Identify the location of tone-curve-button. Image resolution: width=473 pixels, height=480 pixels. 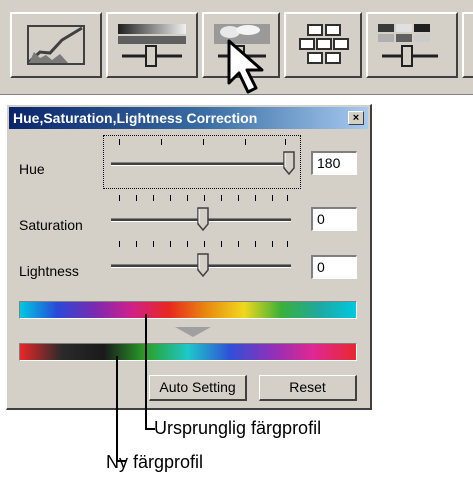
(56, 45).